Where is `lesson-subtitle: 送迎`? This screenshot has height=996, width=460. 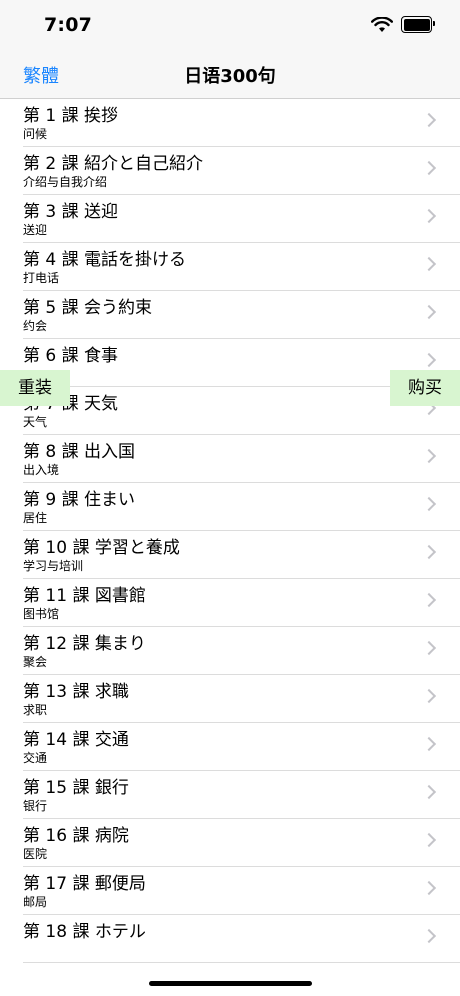 lesson-subtitle: 送迎 is located at coordinates (35, 230).